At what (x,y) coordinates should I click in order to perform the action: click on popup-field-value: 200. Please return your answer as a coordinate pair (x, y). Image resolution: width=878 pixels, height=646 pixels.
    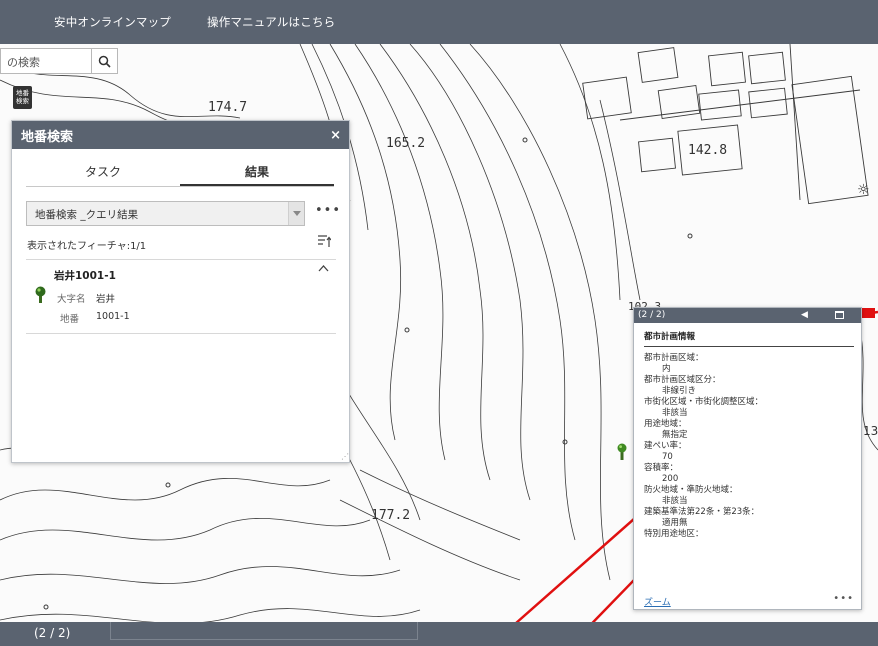
    Looking at the image, I should click on (670, 479).